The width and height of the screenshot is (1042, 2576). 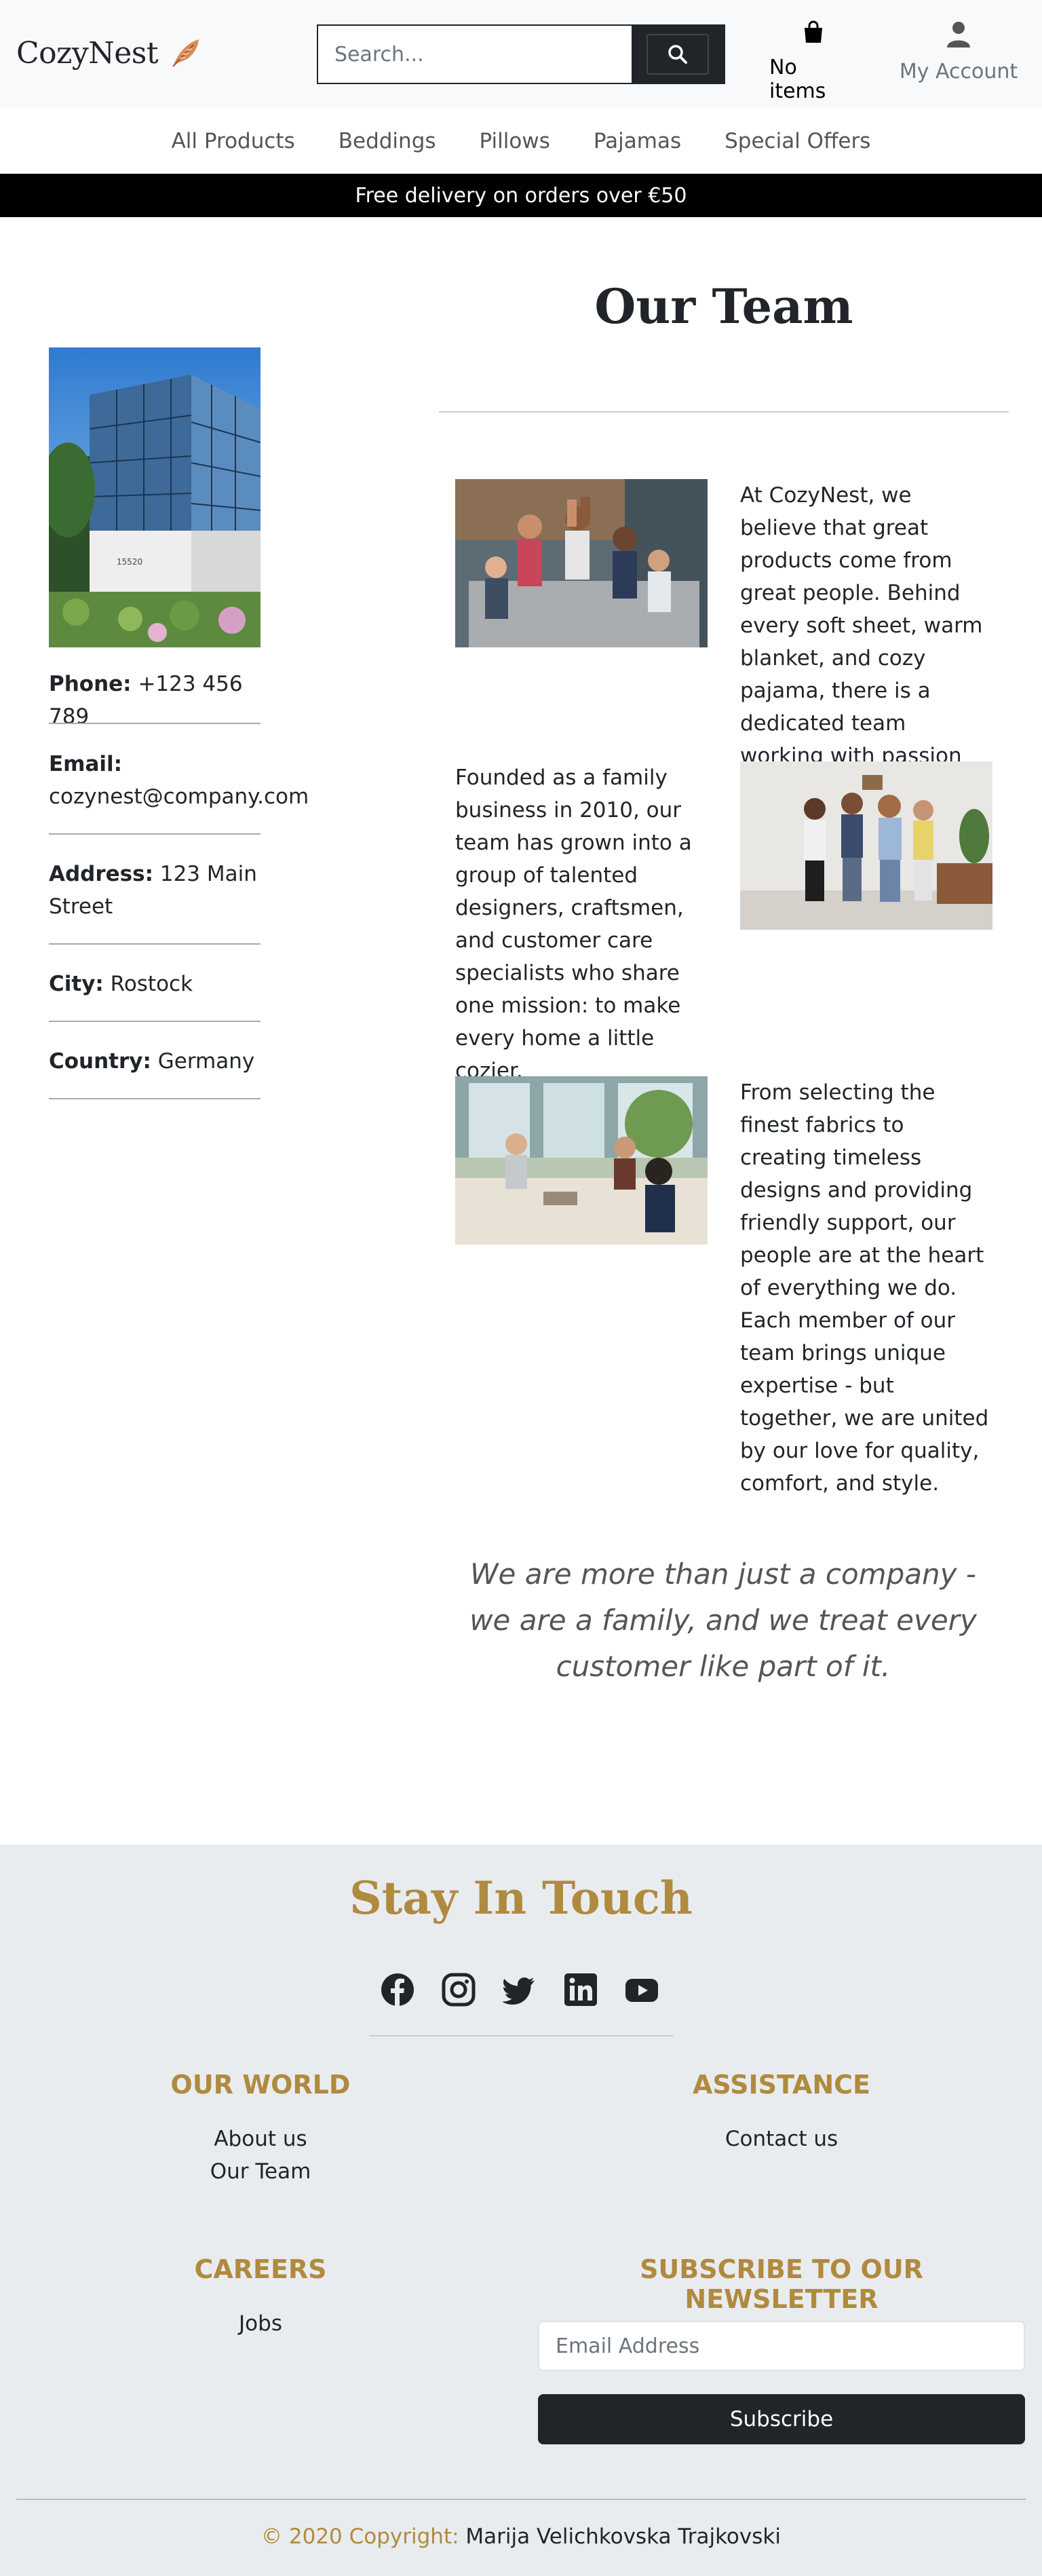 What do you see at coordinates (100, 1061) in the screenshot?
I see `contact-label: Country:` at bounding box center [100, 1061].